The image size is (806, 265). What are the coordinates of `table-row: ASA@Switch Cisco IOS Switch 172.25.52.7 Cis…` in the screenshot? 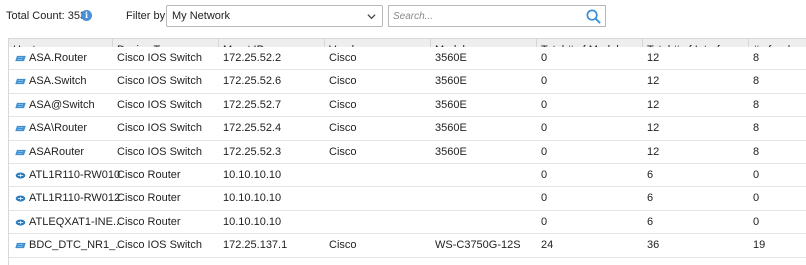 It's located at (407, 105).